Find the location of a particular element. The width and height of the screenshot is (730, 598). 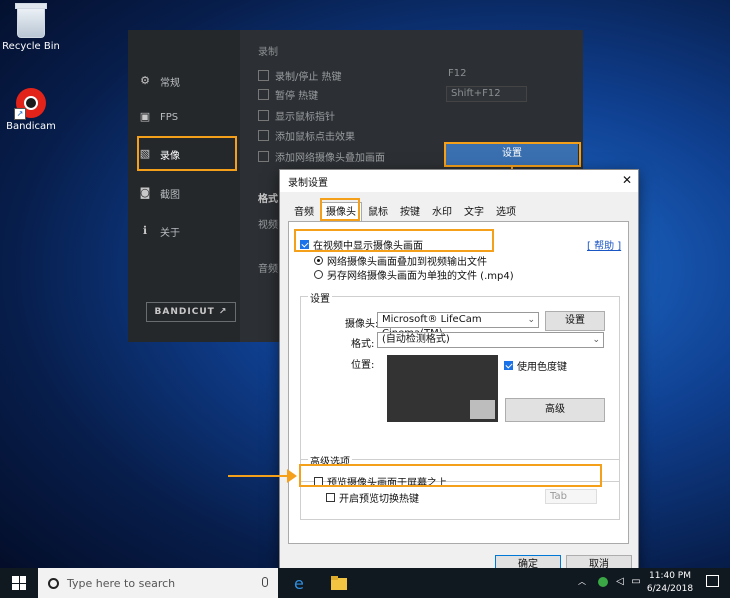

highlight-show-webcam is located at coordinates (394, 240).